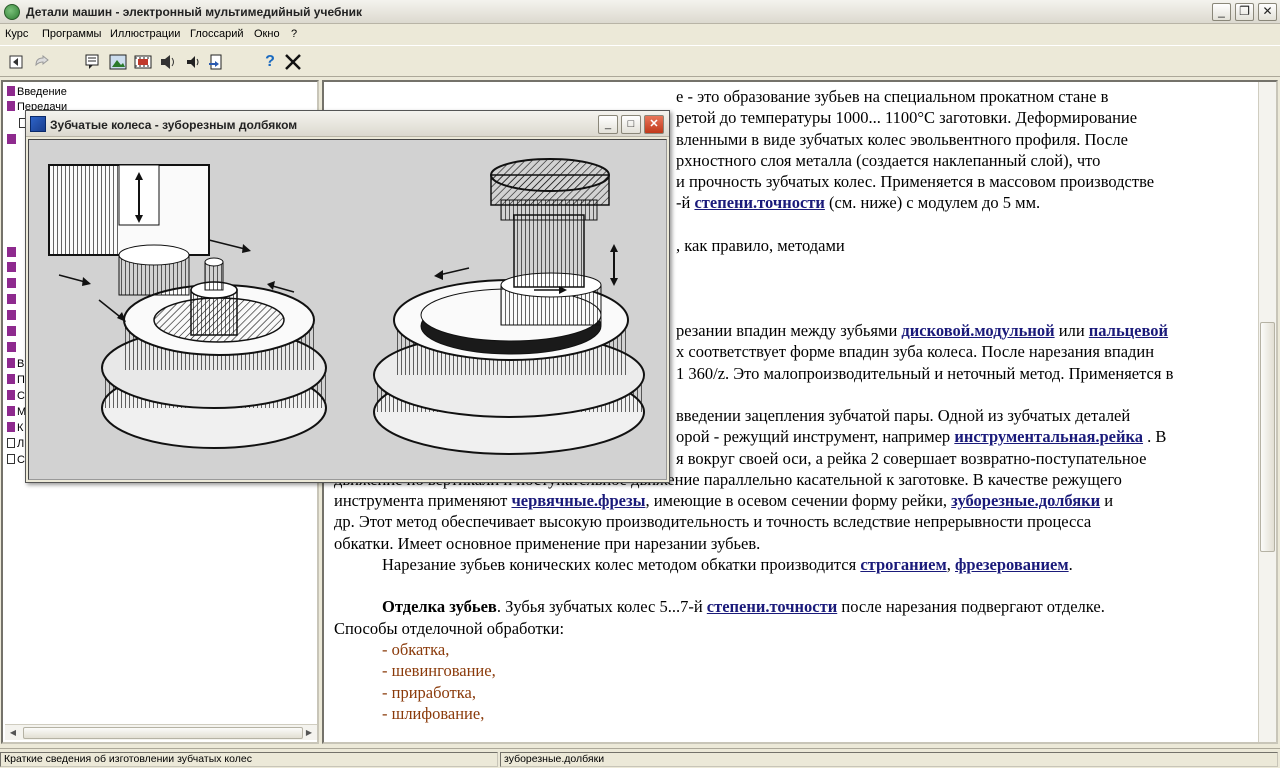 This screenshot has width=1280, height=768. What do you see at coordinates (187, 306) in the screenshot?
I see `left-gear-assembly` at bounding box center [187, 306].